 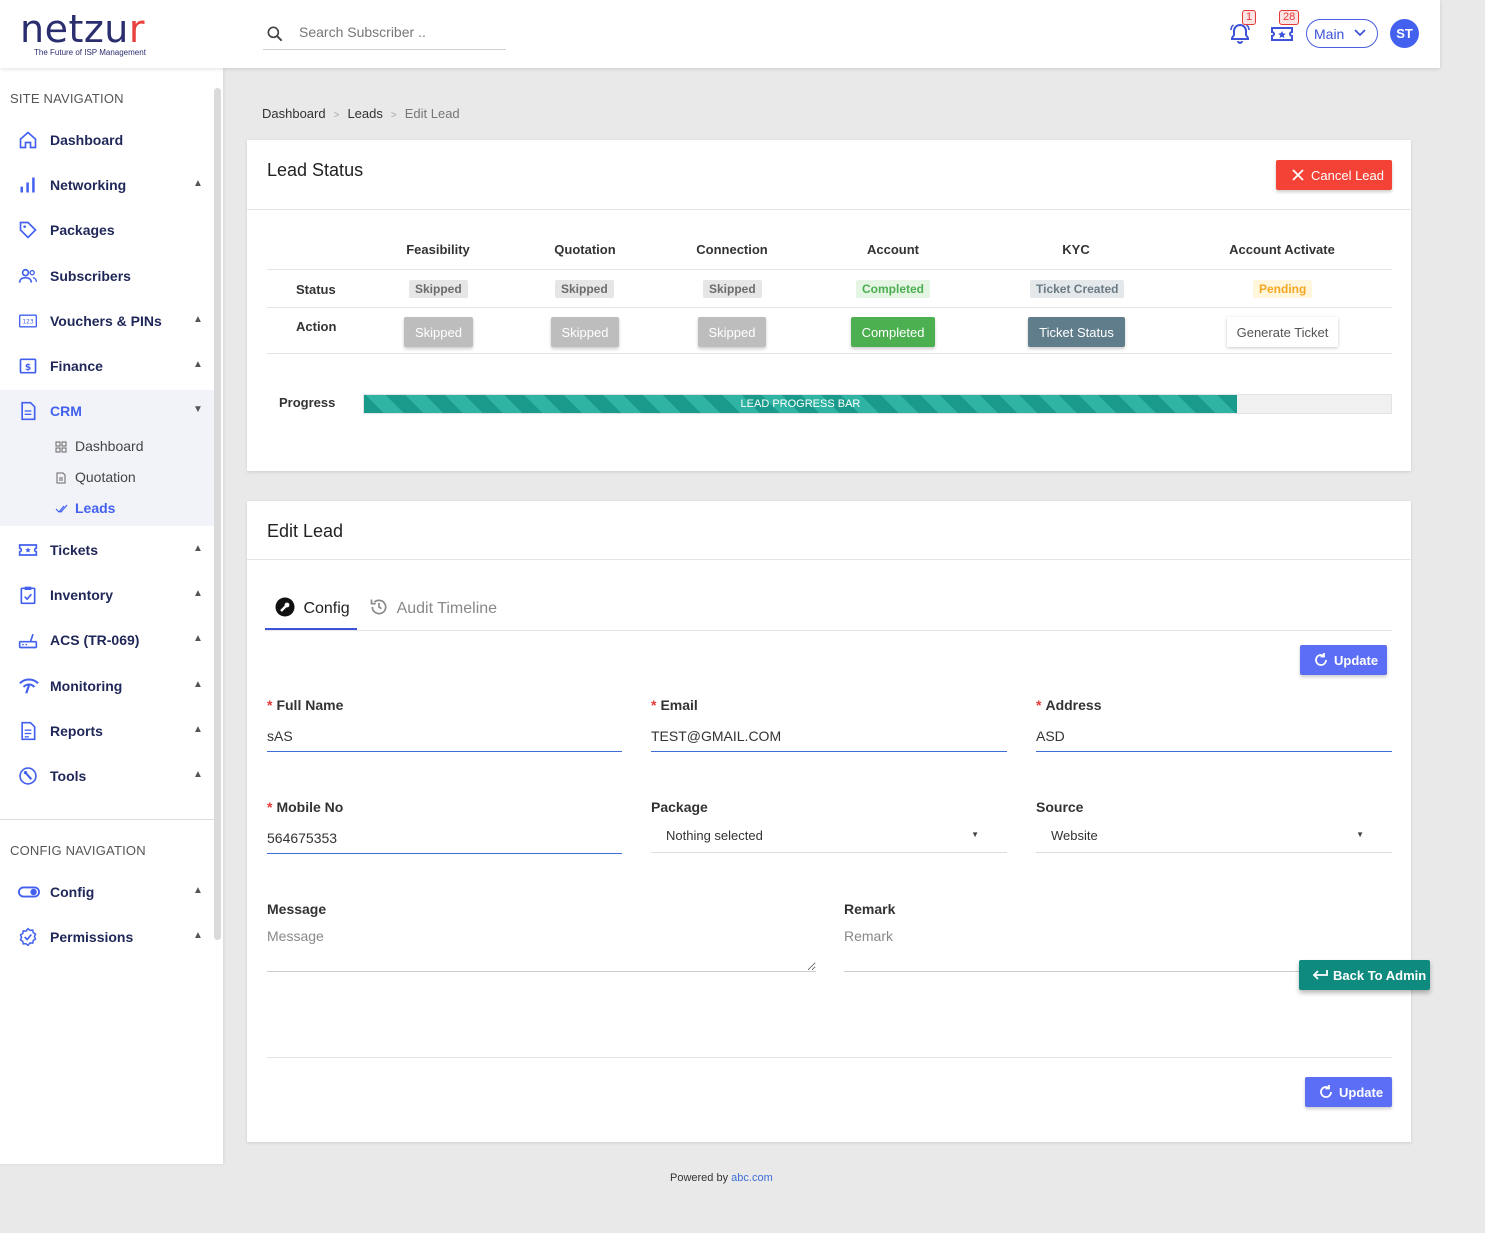 I want to click on brand-logo: netzur The Future of ISP Management, so click(x=83, y=33).